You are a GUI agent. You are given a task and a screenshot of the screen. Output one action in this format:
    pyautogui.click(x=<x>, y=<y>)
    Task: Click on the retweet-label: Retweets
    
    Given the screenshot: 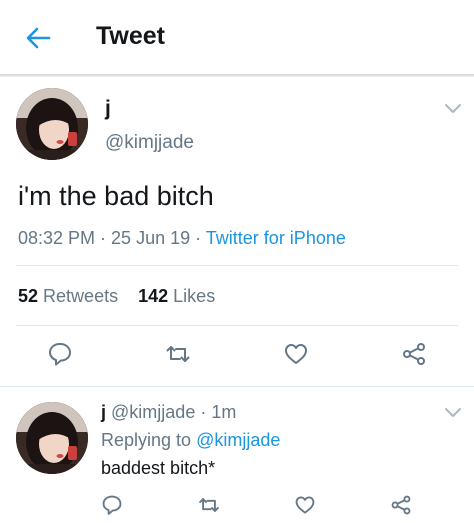 What is the action you would take?
    pyautogui.click(x=81, y=296)
    